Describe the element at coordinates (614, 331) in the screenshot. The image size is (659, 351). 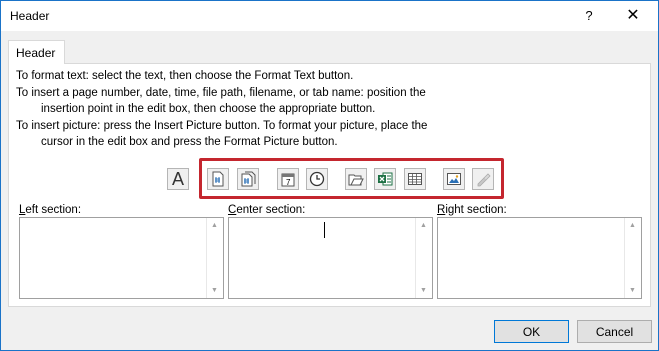
I see `cancel-button: Cancel` at that location.